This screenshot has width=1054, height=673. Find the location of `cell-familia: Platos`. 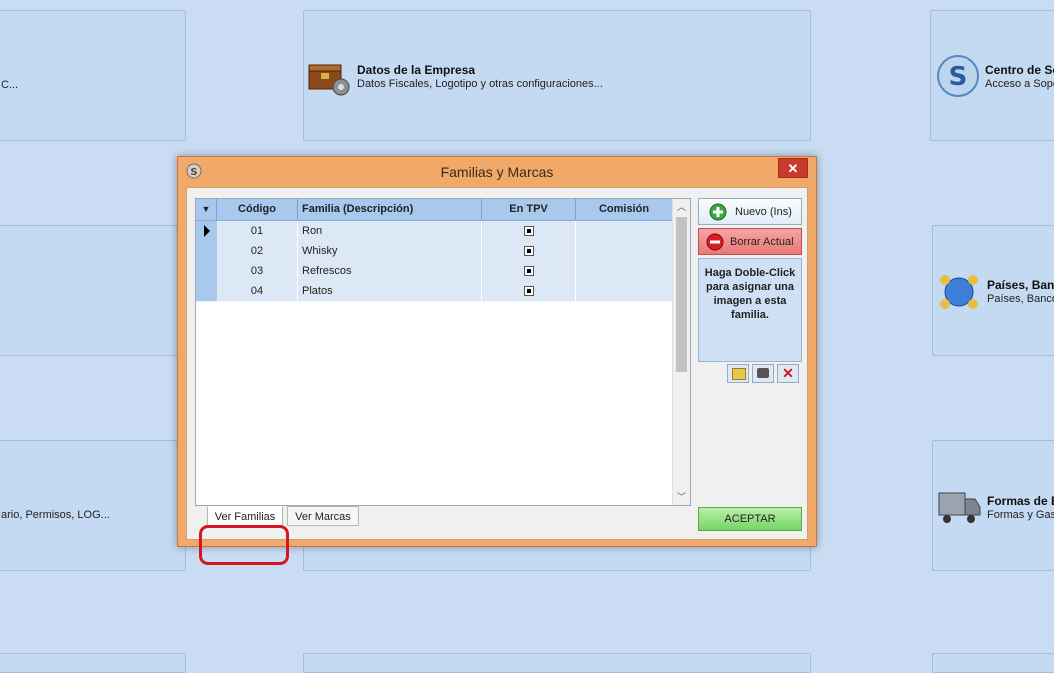

cell-familia: Platos is located at coordinates (390, 291).